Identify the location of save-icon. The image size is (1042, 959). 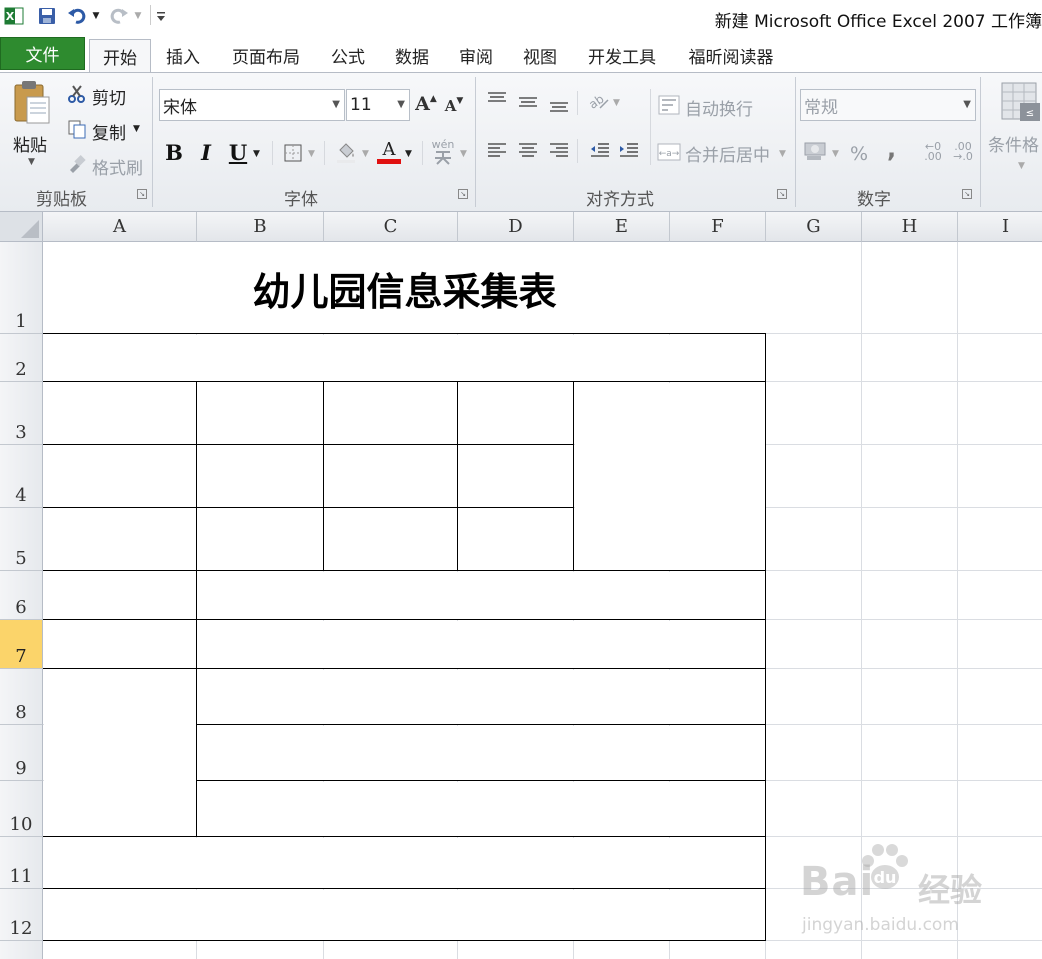
(47, 16).